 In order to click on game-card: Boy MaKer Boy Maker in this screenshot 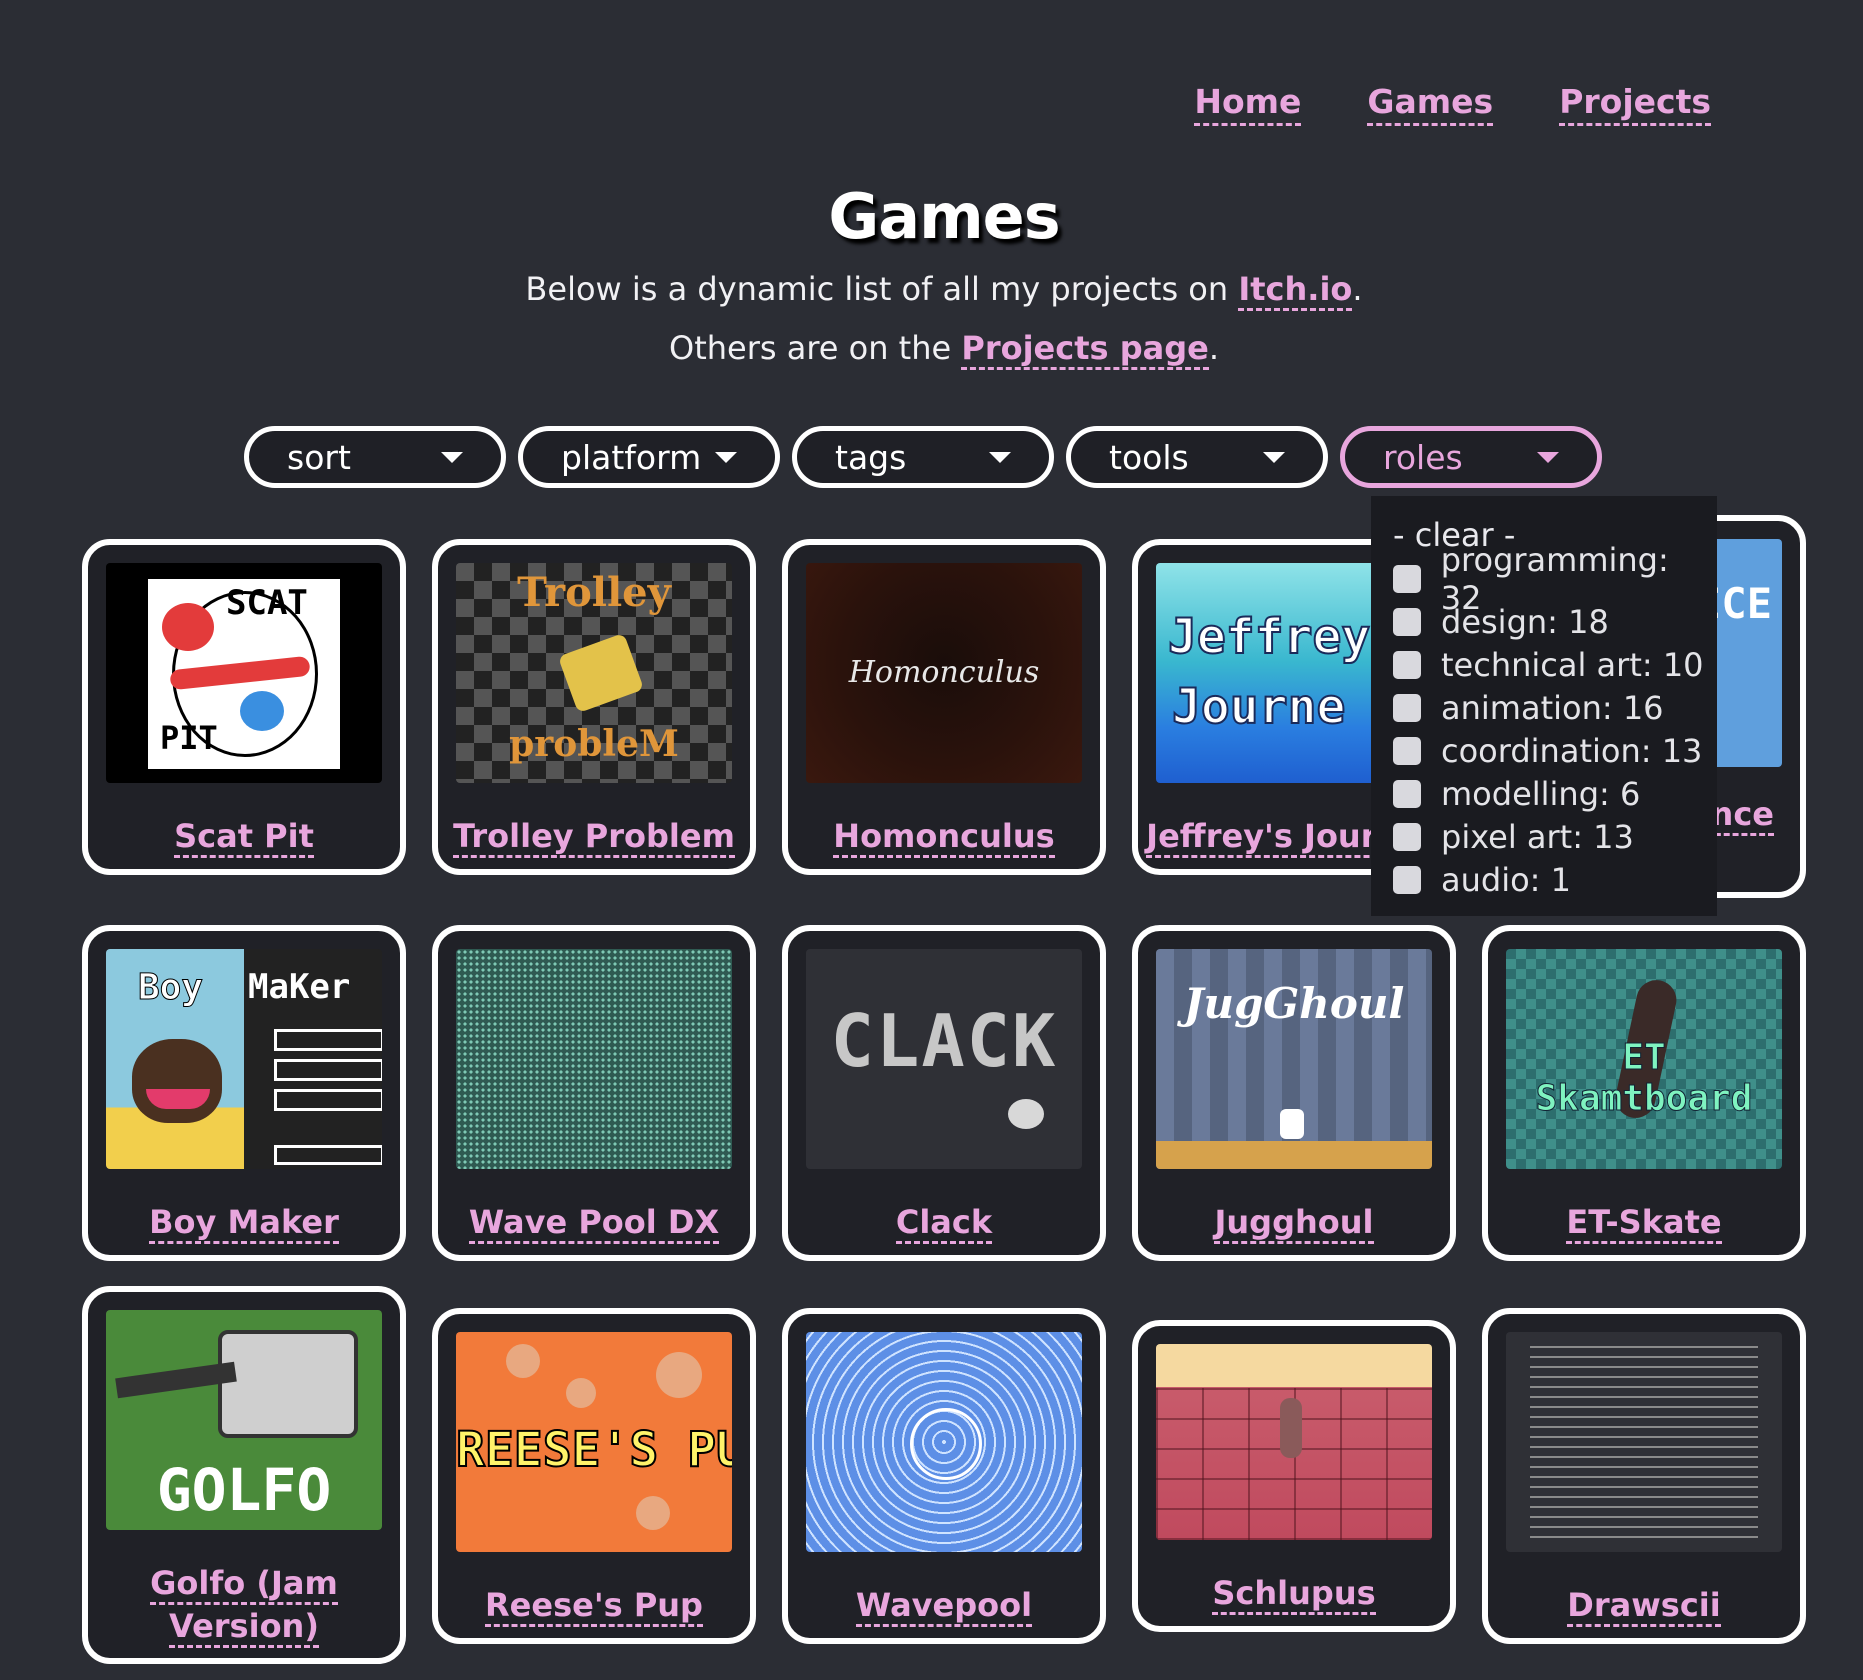, I will do `click(244, 1093)`.